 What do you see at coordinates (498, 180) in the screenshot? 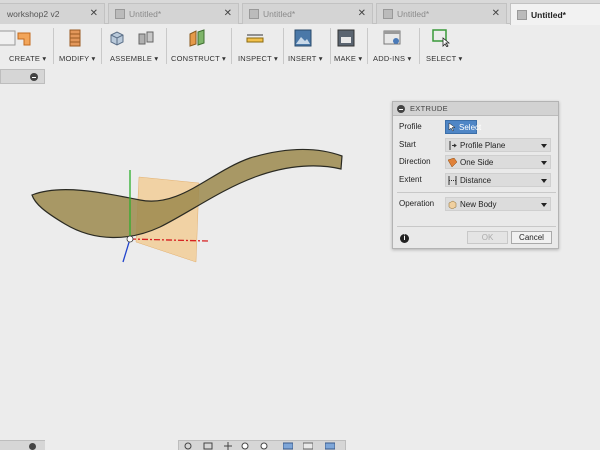
I see `extent-dropdown: Distance` at bounding box center [498, 180].